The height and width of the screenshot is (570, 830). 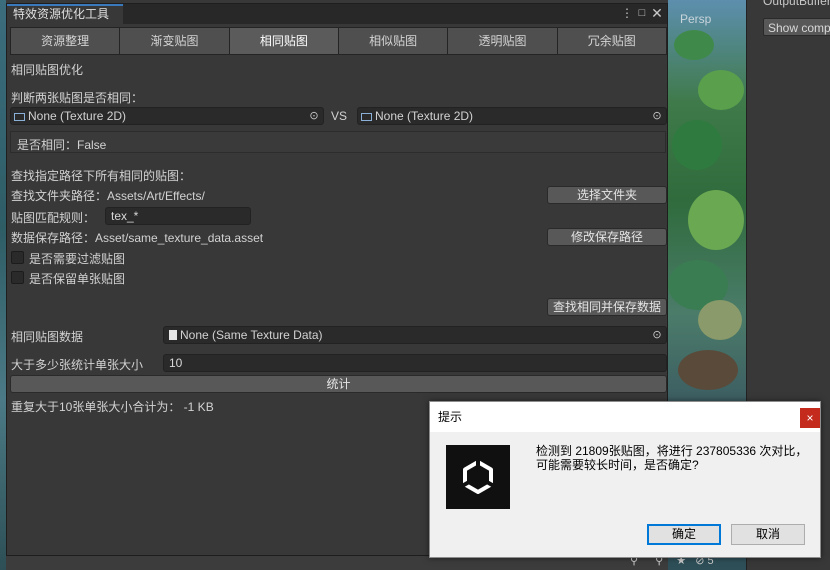 I want to click on save-path-label: 数据保存路径：Asset/same_texture_data.asset, so click(x=137, y=238).